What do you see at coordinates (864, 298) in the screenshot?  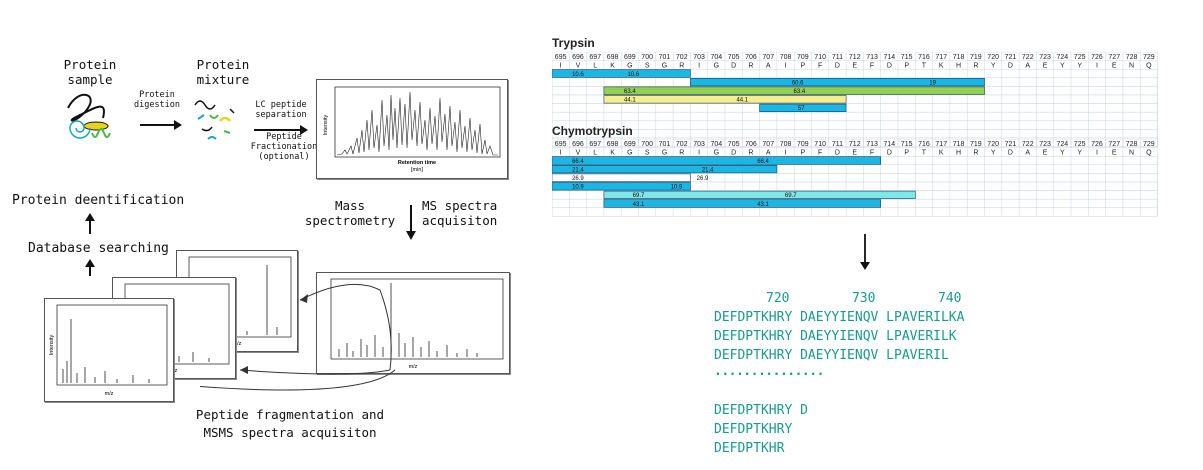 I see `ruler-730: 730` at bounding box center [864, 298].